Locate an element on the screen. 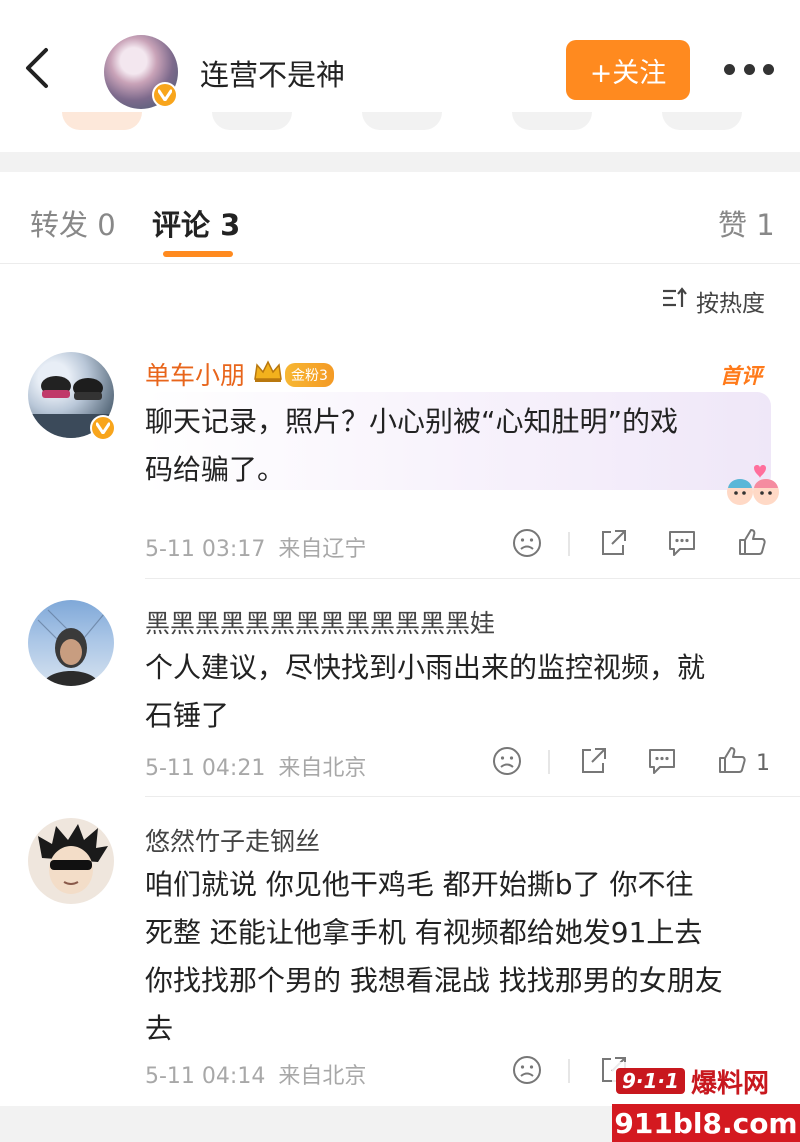  tab-reposts: 转发 0 is located at coordinates (73, 223).